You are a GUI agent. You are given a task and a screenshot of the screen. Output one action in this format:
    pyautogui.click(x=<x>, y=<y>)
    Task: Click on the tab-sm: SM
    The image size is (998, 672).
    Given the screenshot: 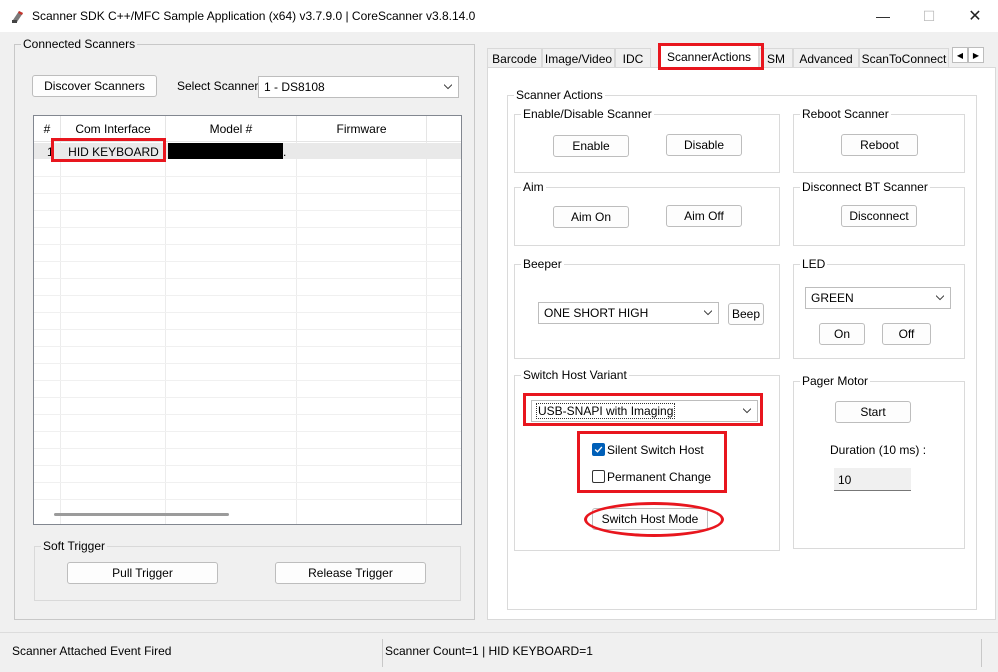 What is the action you would take?
    pyautogui.click(x=776, y=58)
    